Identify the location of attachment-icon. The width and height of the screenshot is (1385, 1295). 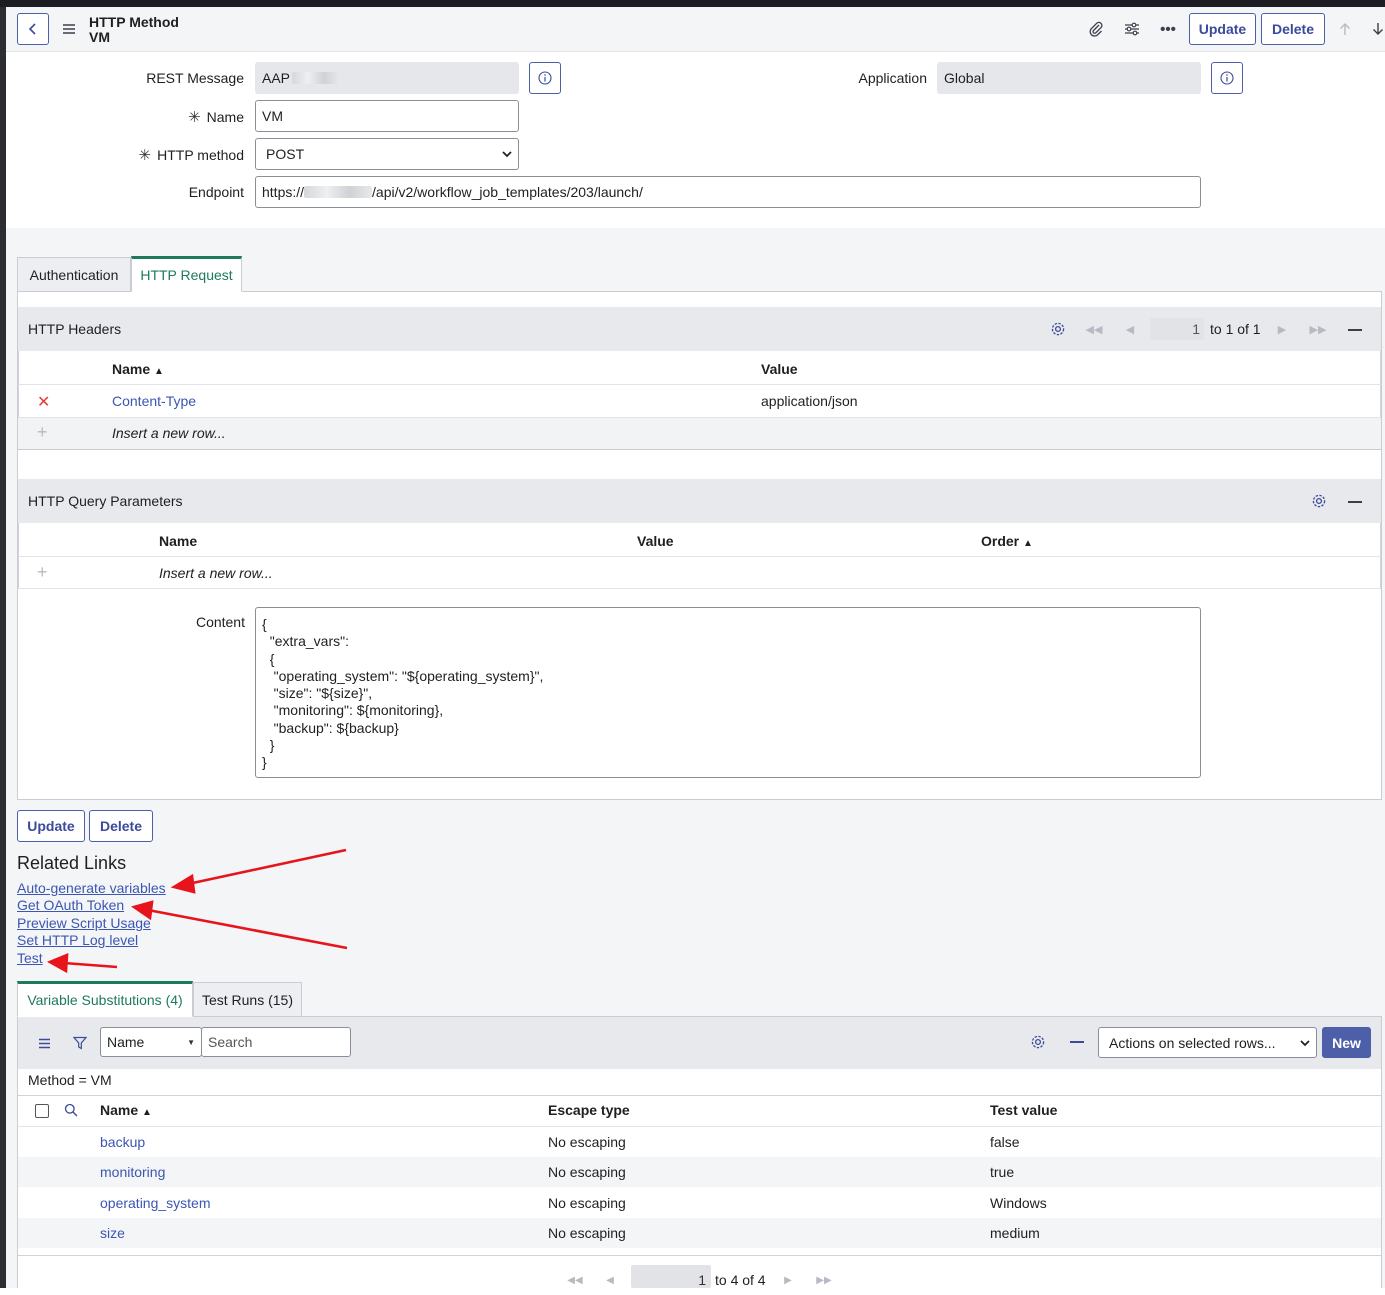
(1096, 29).